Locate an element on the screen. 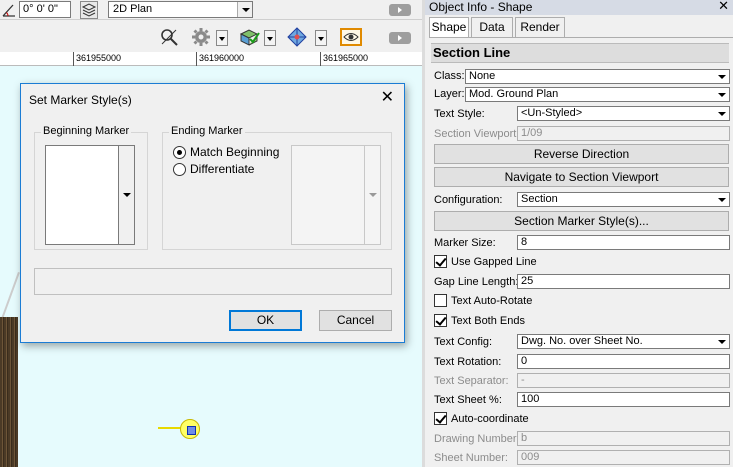  tab-shape: Shape is located at coordinates (449, 27).